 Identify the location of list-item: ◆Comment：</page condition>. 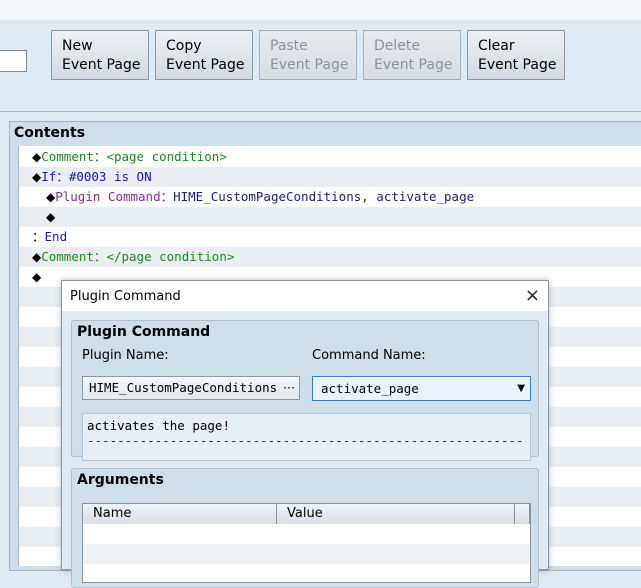
(330, 257).